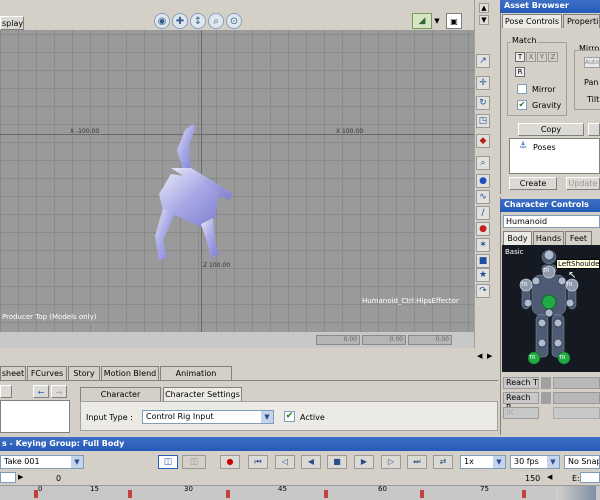  I want to click on display-menu-button: splay, so click(12, 23).